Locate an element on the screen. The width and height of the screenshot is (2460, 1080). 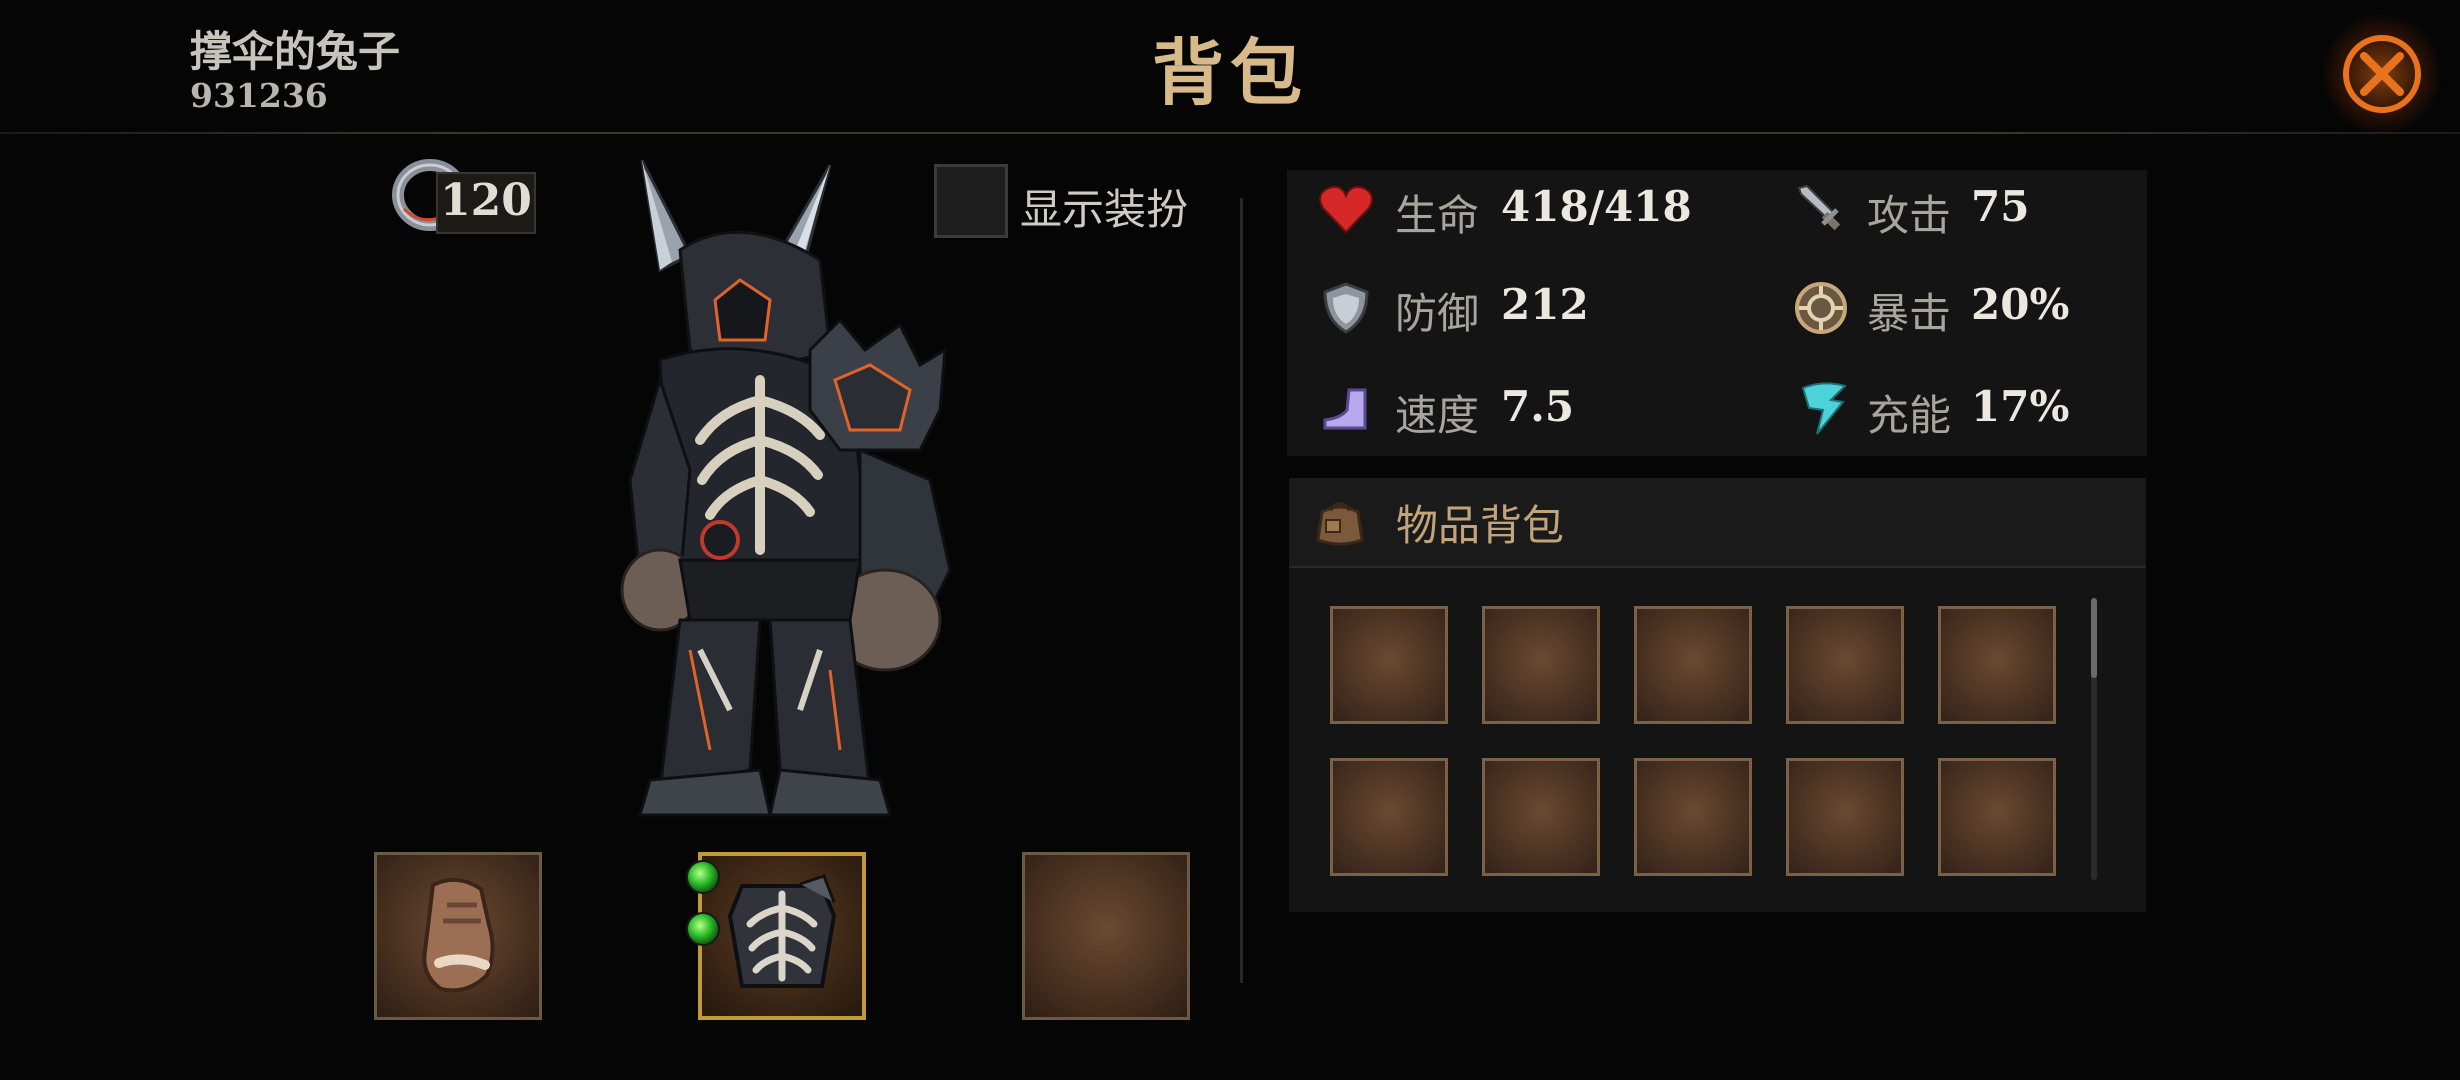
close-button is located at coordinates (2382, 74).